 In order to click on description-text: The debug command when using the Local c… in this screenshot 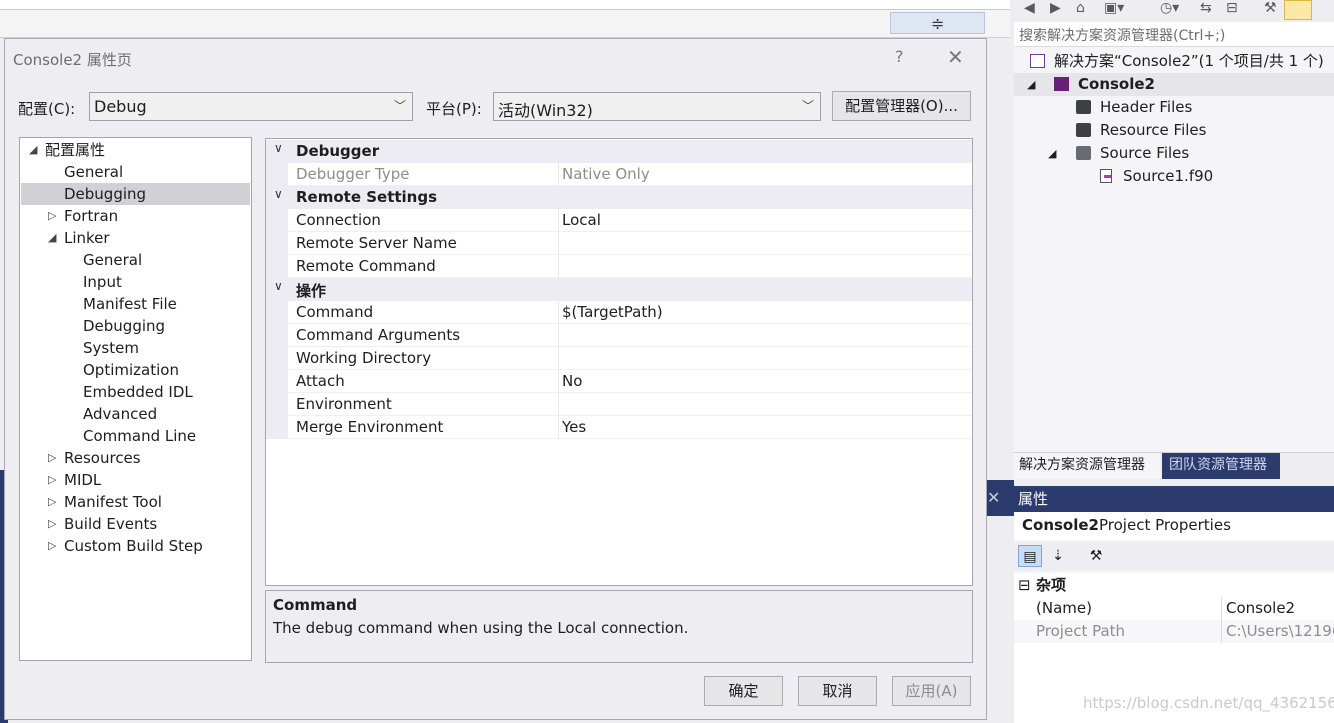, I will do `click(481, 628)`.